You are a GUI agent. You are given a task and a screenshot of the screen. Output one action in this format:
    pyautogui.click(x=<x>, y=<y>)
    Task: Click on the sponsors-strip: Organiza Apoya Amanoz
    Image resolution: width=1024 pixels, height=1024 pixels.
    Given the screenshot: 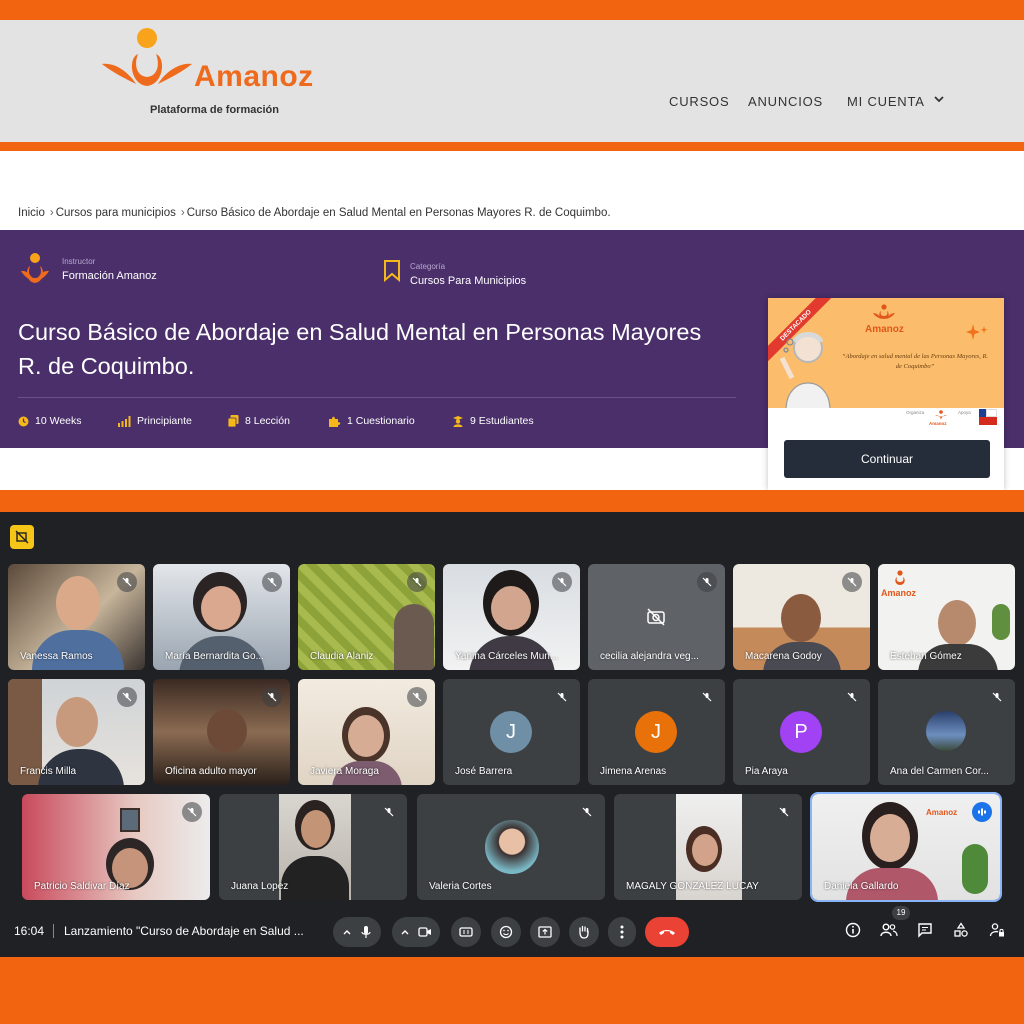 What is the action you would take?
    pyautogui.click(x=886, y=419)
    